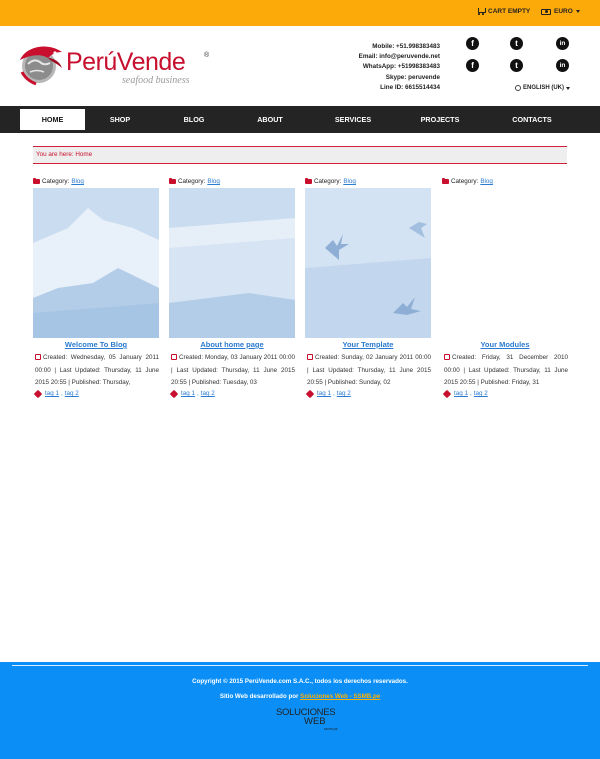 This screenshot has width=600, height=759. I want to click on language-label: ENGLISH (UK), so click(543, 88).